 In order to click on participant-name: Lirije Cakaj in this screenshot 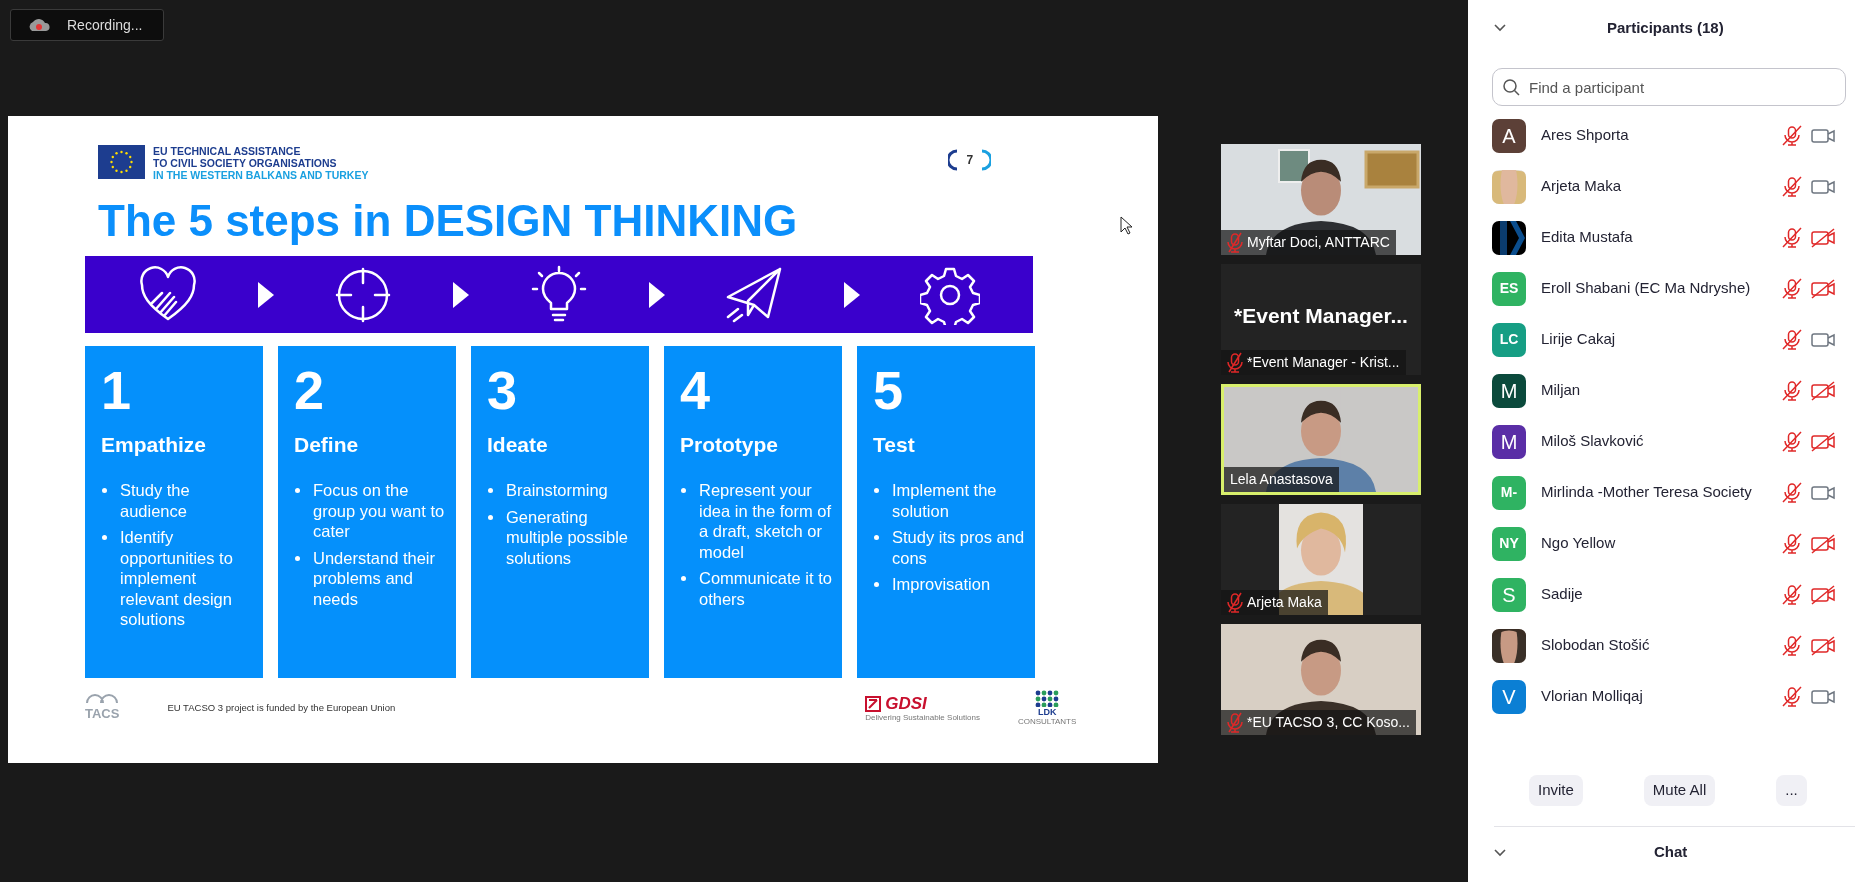, I will do `click(1578, 339)`.